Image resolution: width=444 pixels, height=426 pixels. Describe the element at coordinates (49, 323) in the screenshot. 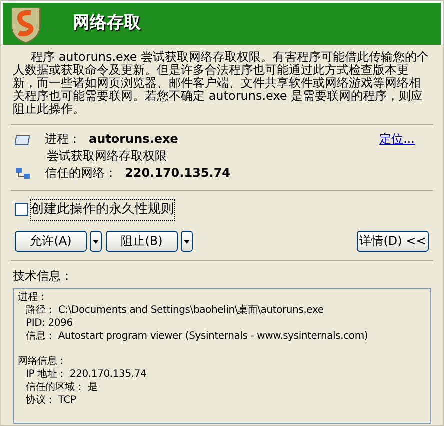

I see `info-line: PID: 2096` at that location.